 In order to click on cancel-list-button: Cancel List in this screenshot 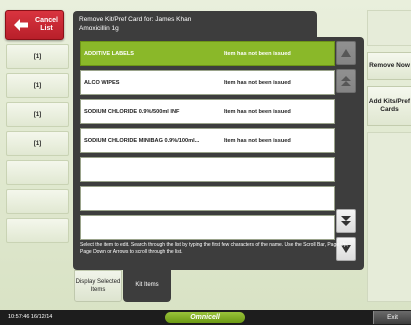, I will do `click(34, 25)`.